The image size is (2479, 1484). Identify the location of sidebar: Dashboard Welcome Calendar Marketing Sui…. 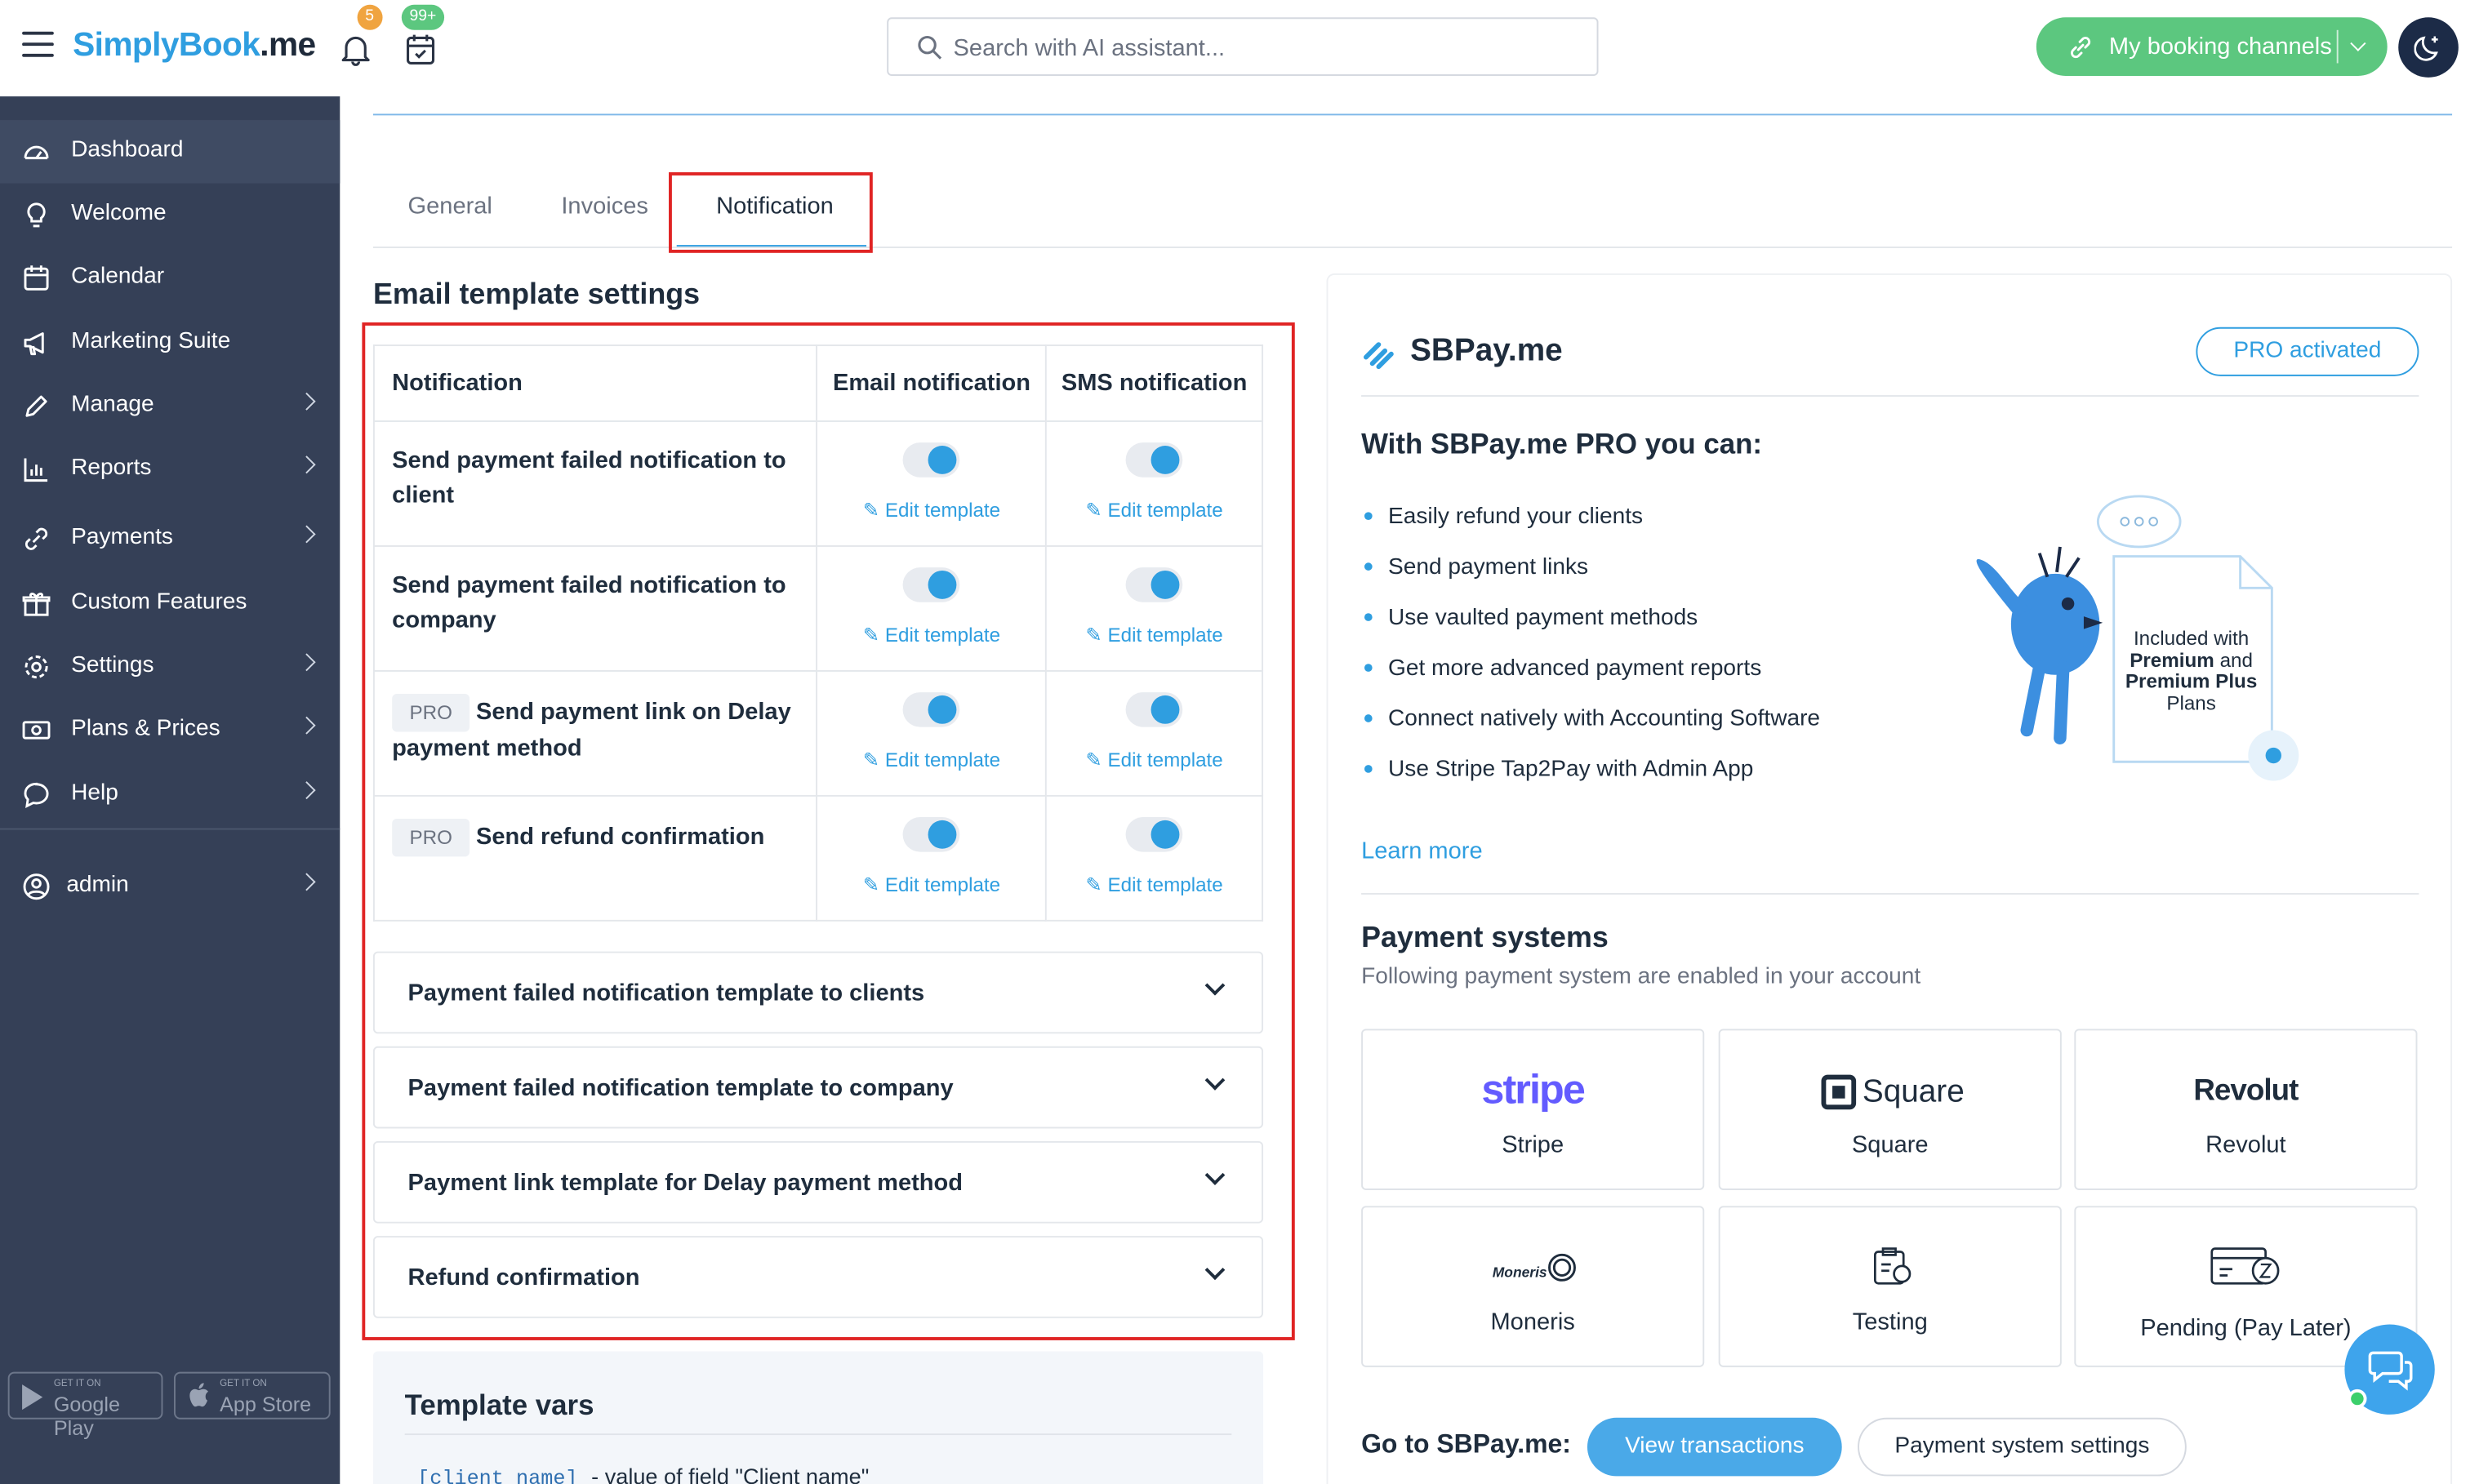
(170, 790).